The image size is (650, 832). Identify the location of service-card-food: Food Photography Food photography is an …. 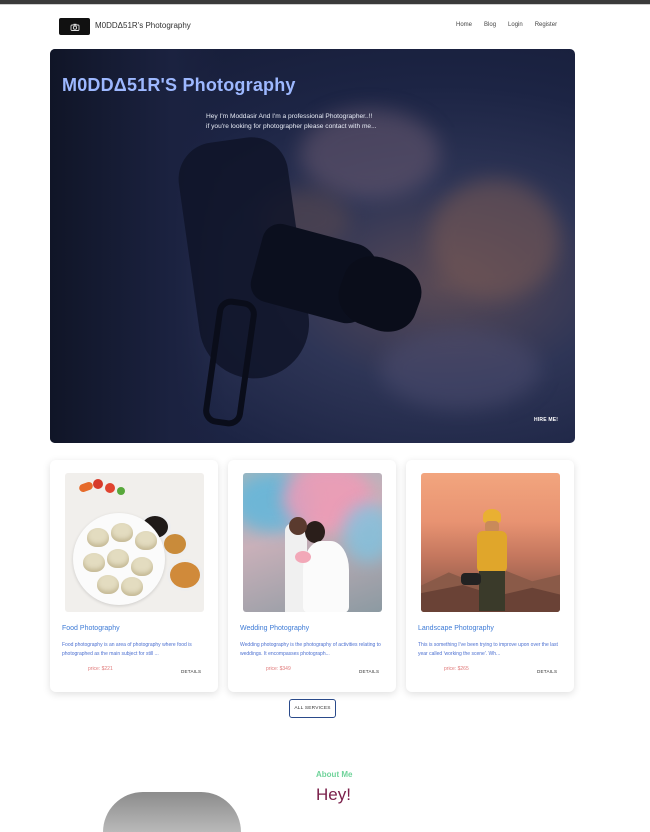
(134, 576).